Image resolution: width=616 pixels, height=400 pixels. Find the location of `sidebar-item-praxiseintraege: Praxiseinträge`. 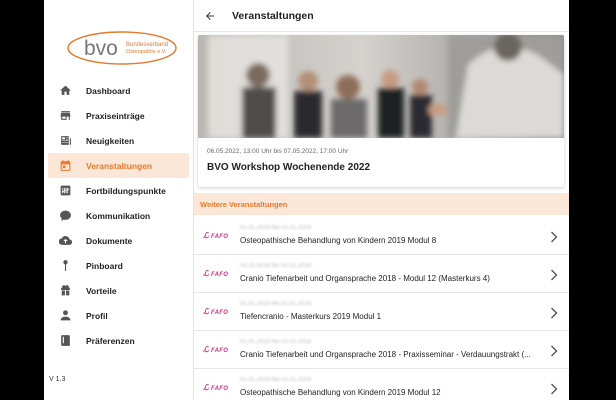

sidebar-item-praxiseintraege: Praxiseinträge is located at coordinates (118, 115).